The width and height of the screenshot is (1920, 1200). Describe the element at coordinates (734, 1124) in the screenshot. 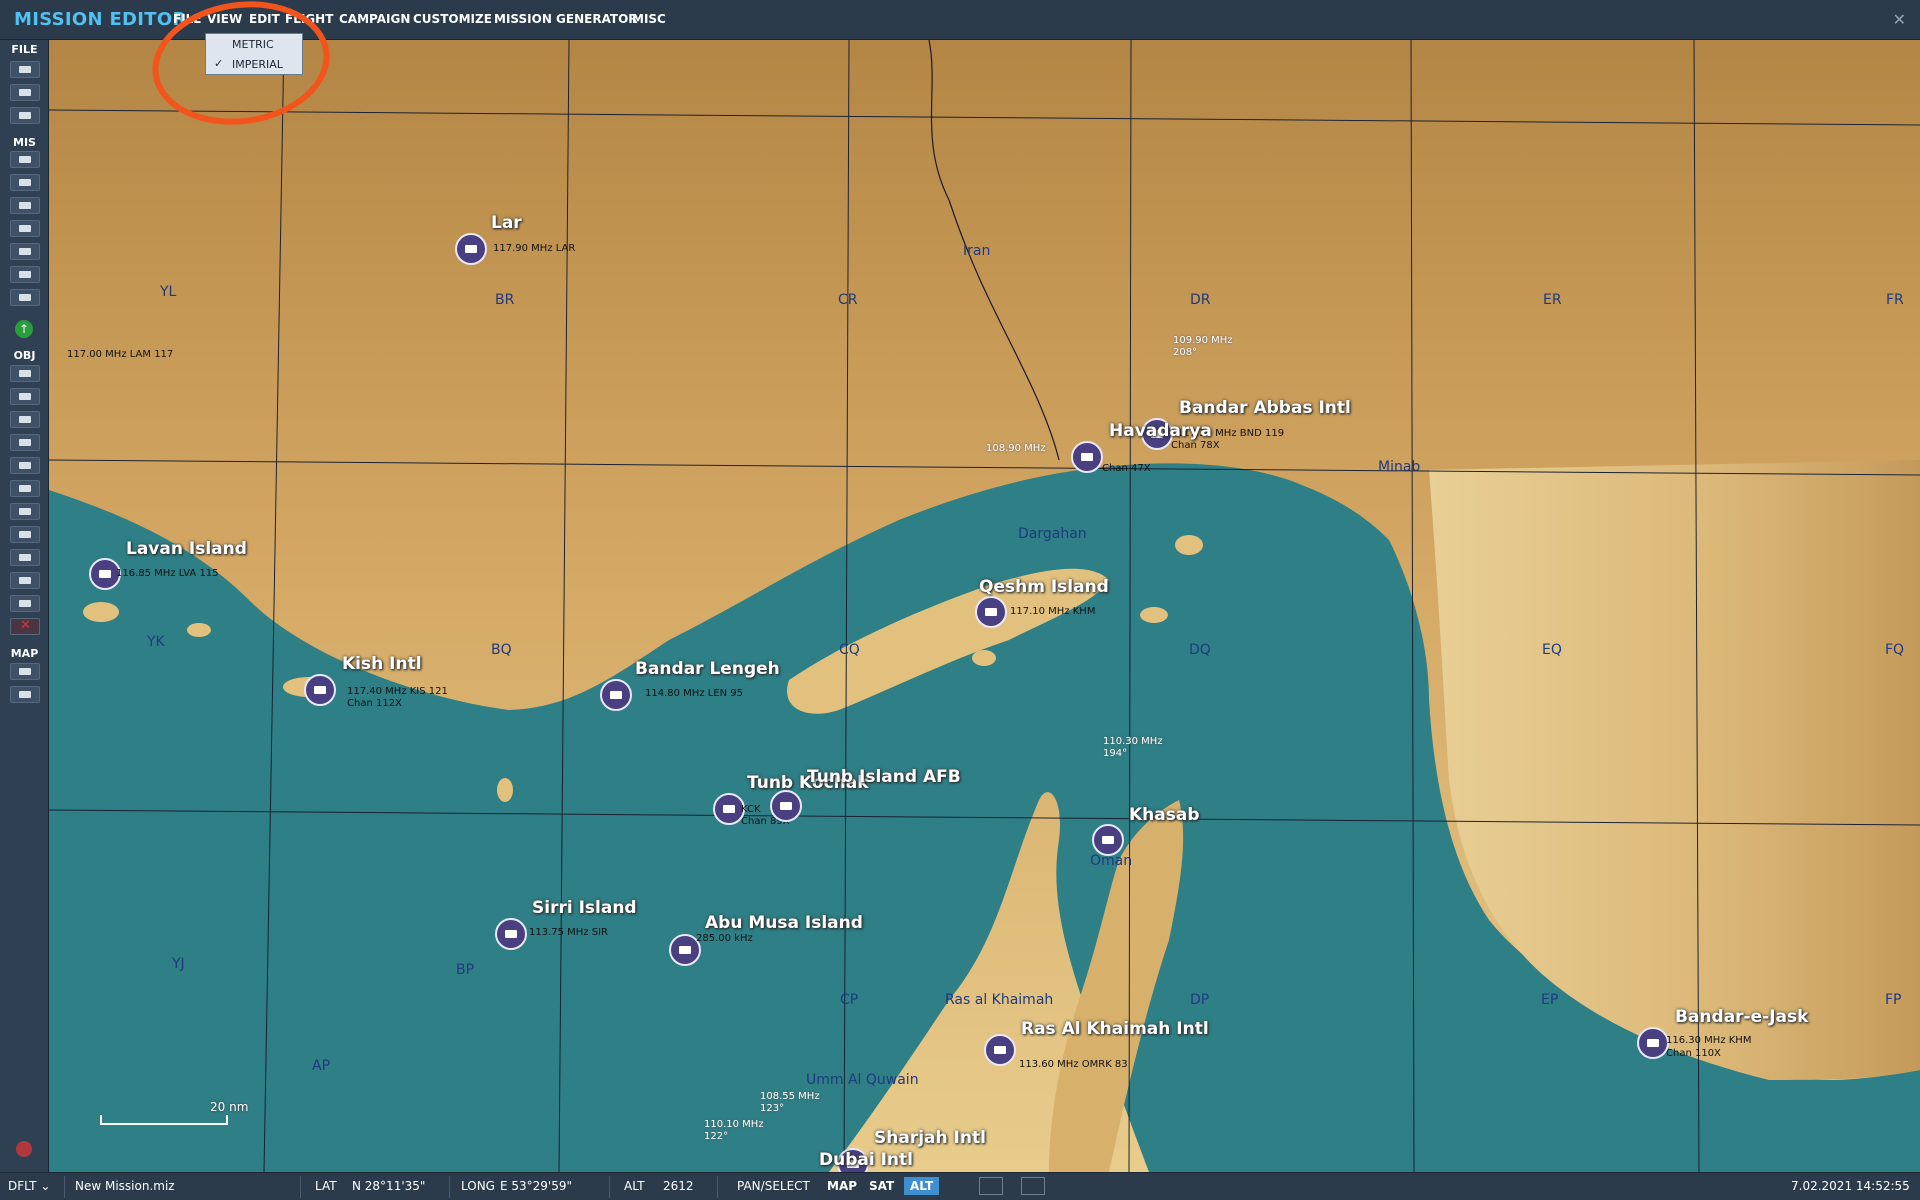

I see `airbase-freq: 110.10 MHz` at that location.